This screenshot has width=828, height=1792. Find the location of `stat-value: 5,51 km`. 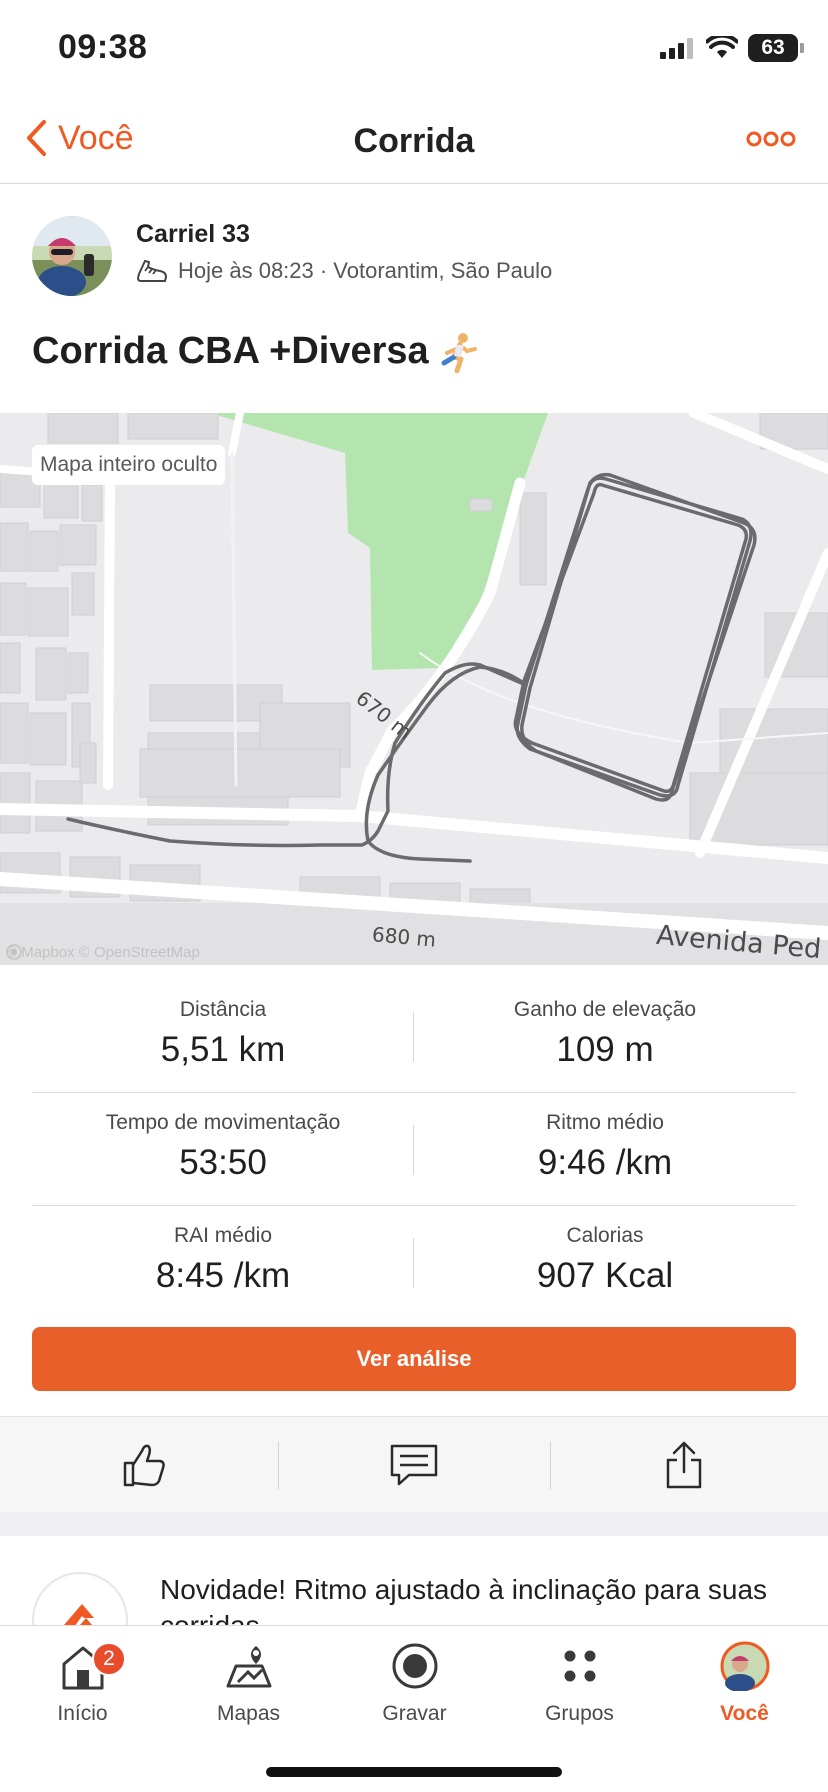

stat-value: 5,51 km is located at coordinates (223, 1049).